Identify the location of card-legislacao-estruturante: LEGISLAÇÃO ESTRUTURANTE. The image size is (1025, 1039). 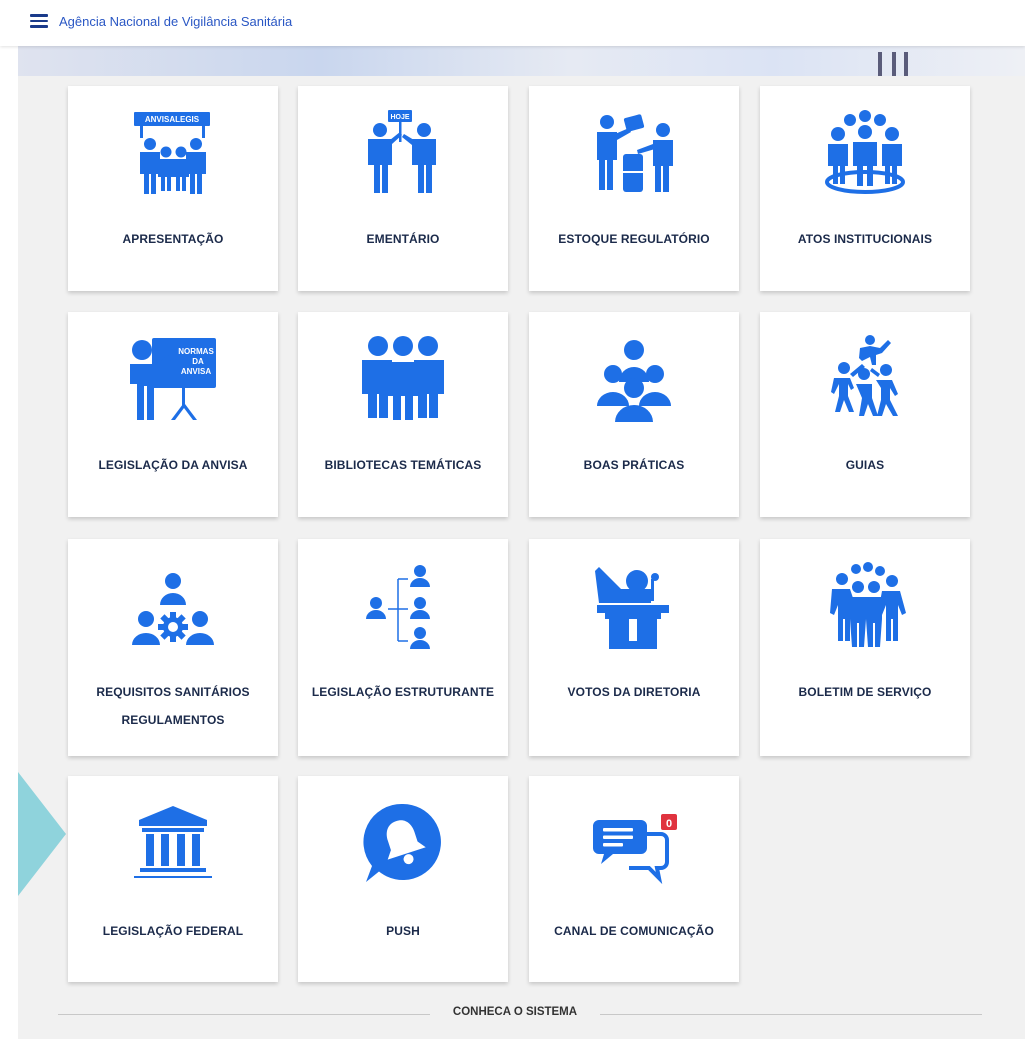
(403, 647).